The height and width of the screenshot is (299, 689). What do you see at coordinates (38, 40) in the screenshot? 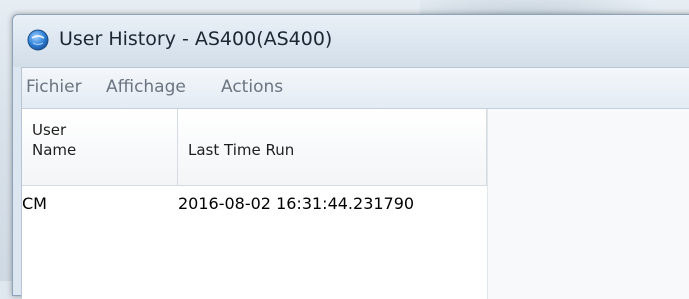
I see `globe-app-icon` at bounding box center [38, 40].